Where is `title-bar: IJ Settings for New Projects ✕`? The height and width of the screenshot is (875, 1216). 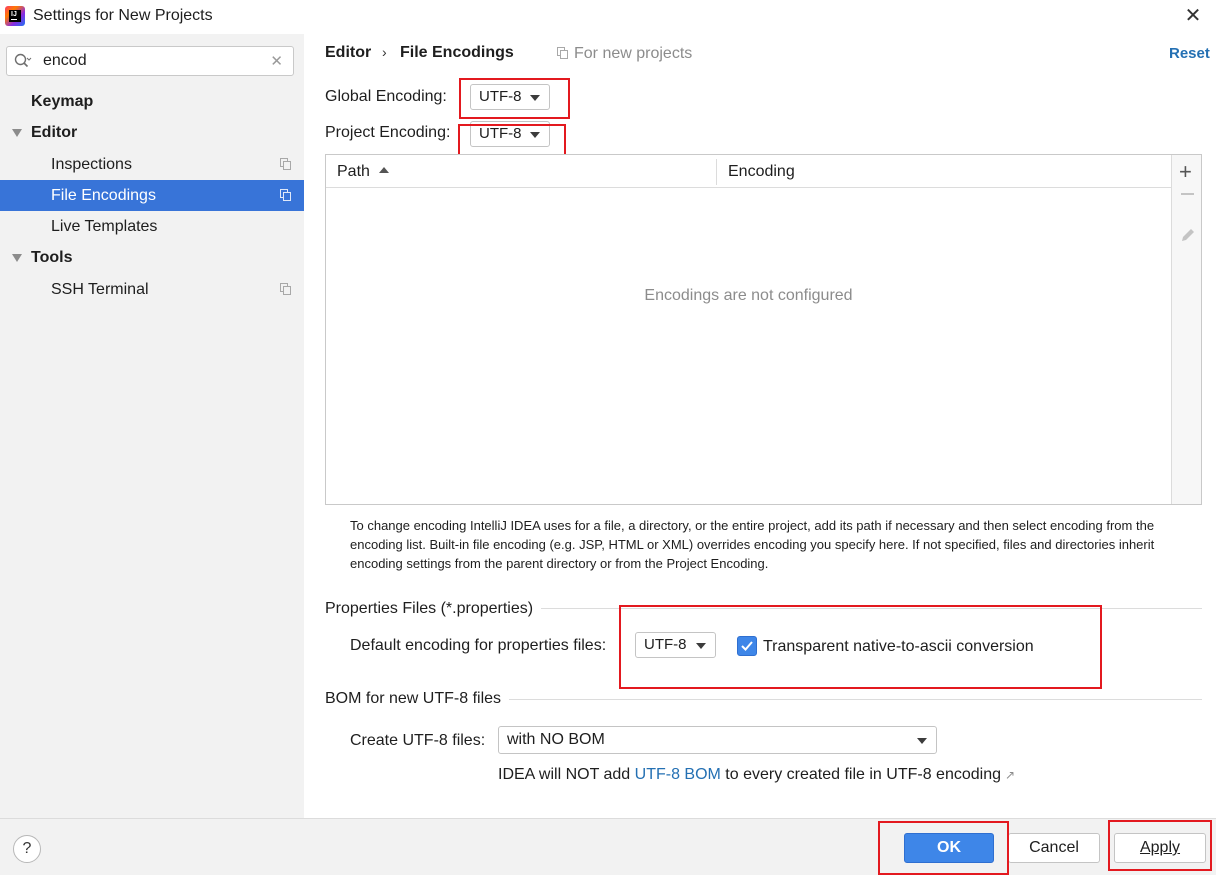 title-bar: IJ Settings for New Projects ✕ is located at coordinates (608, 17).